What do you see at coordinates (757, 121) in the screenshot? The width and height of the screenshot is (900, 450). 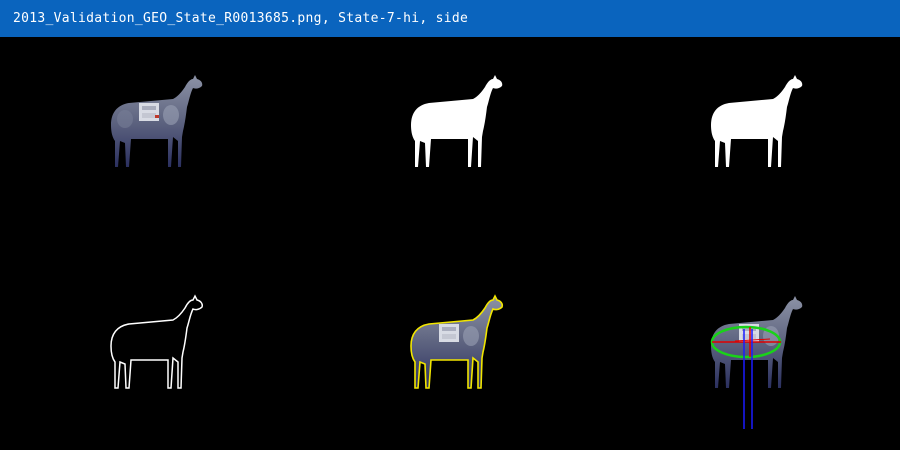 I see `goat-silhouette-clean-image` at bounding box center [757, 121].